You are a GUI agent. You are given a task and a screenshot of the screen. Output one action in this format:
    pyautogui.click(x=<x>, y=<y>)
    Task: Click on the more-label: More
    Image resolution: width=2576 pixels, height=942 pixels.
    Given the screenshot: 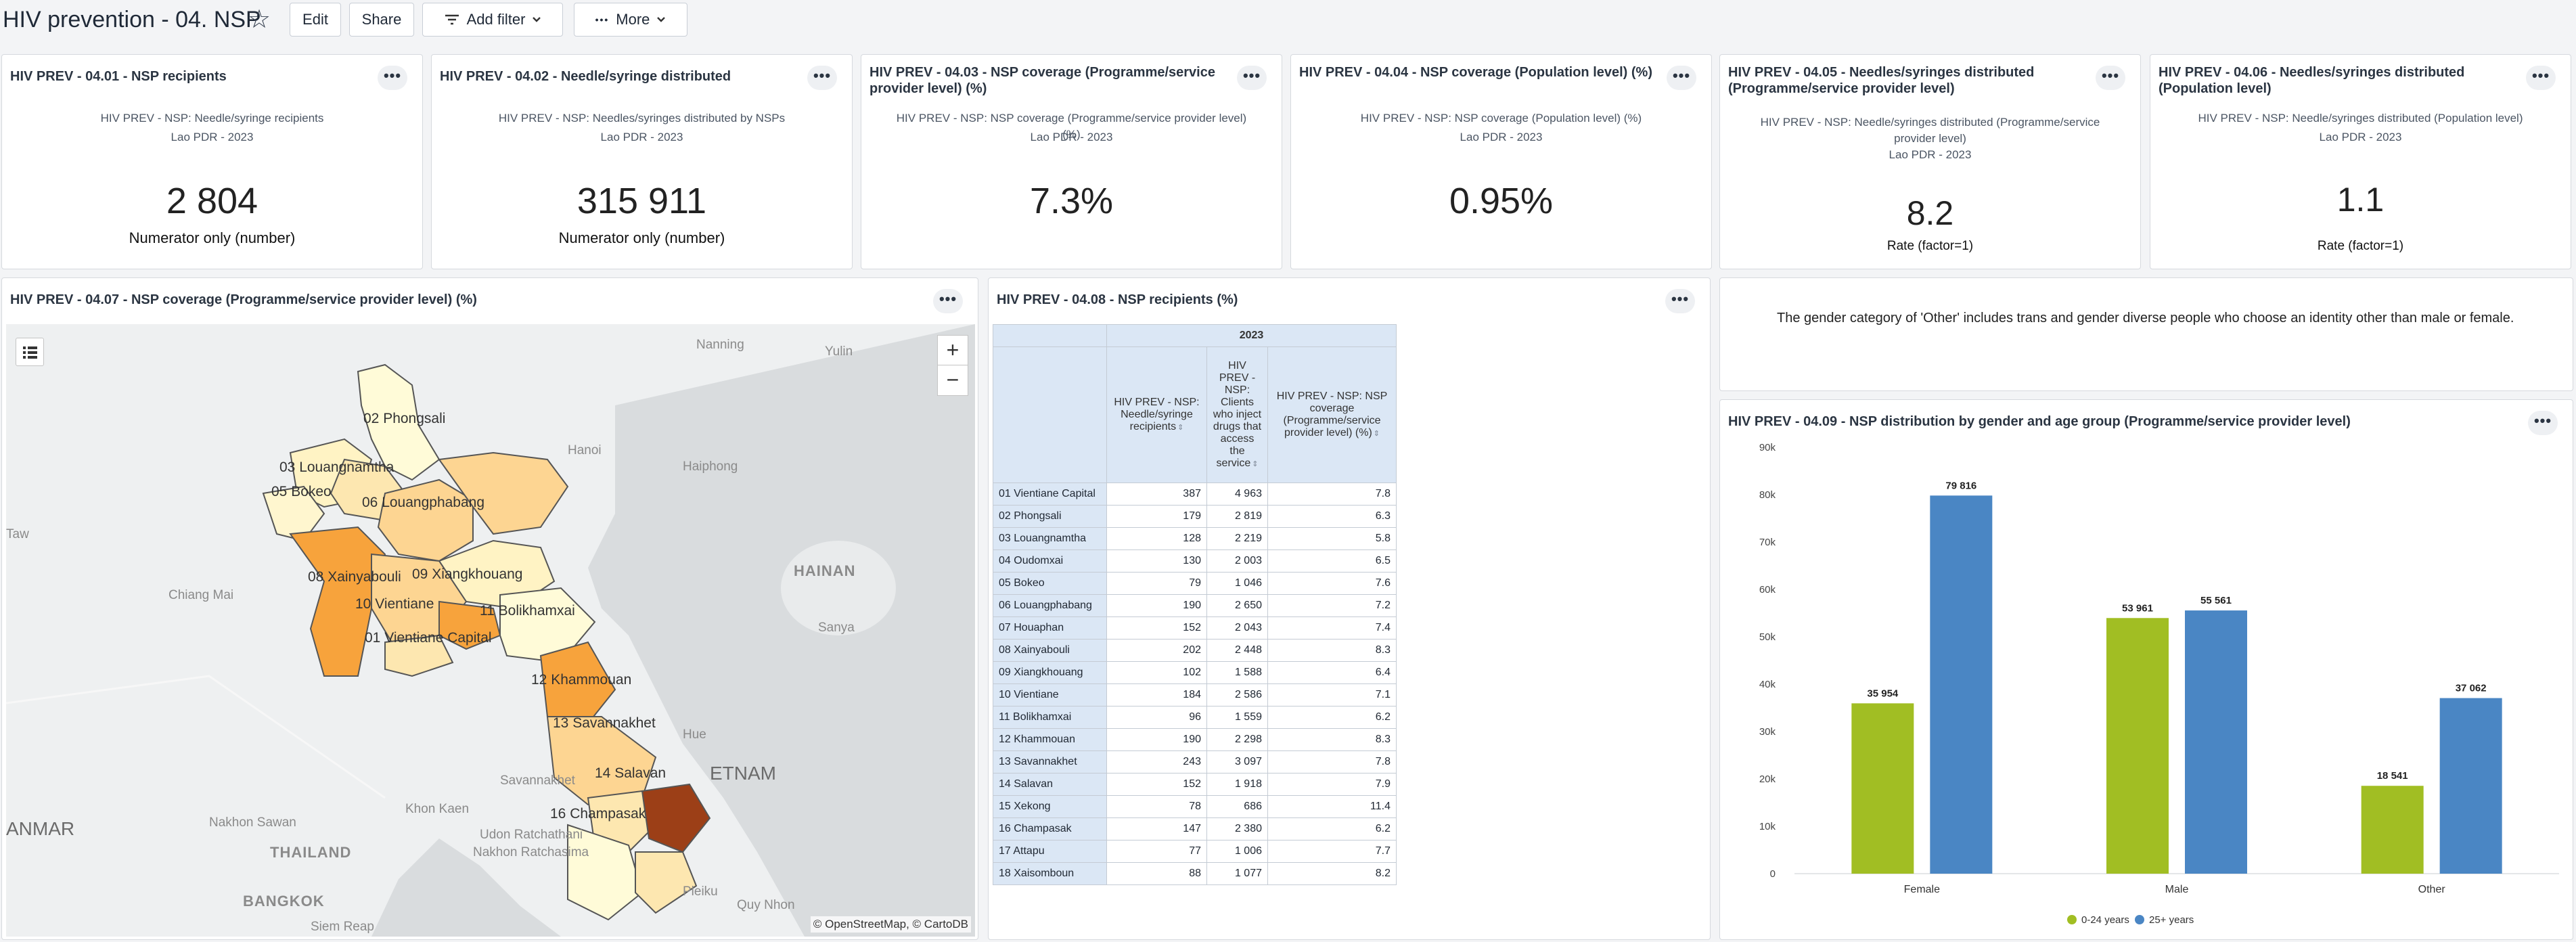 What is the action you would take?
    pyautogui.click(x=633, y=19)
    